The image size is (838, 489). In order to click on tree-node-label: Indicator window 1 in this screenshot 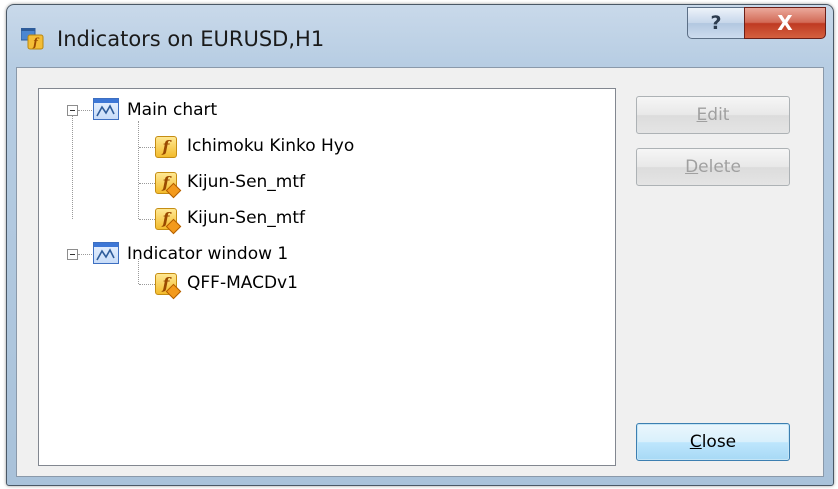, I will do `click(208, 254)`.